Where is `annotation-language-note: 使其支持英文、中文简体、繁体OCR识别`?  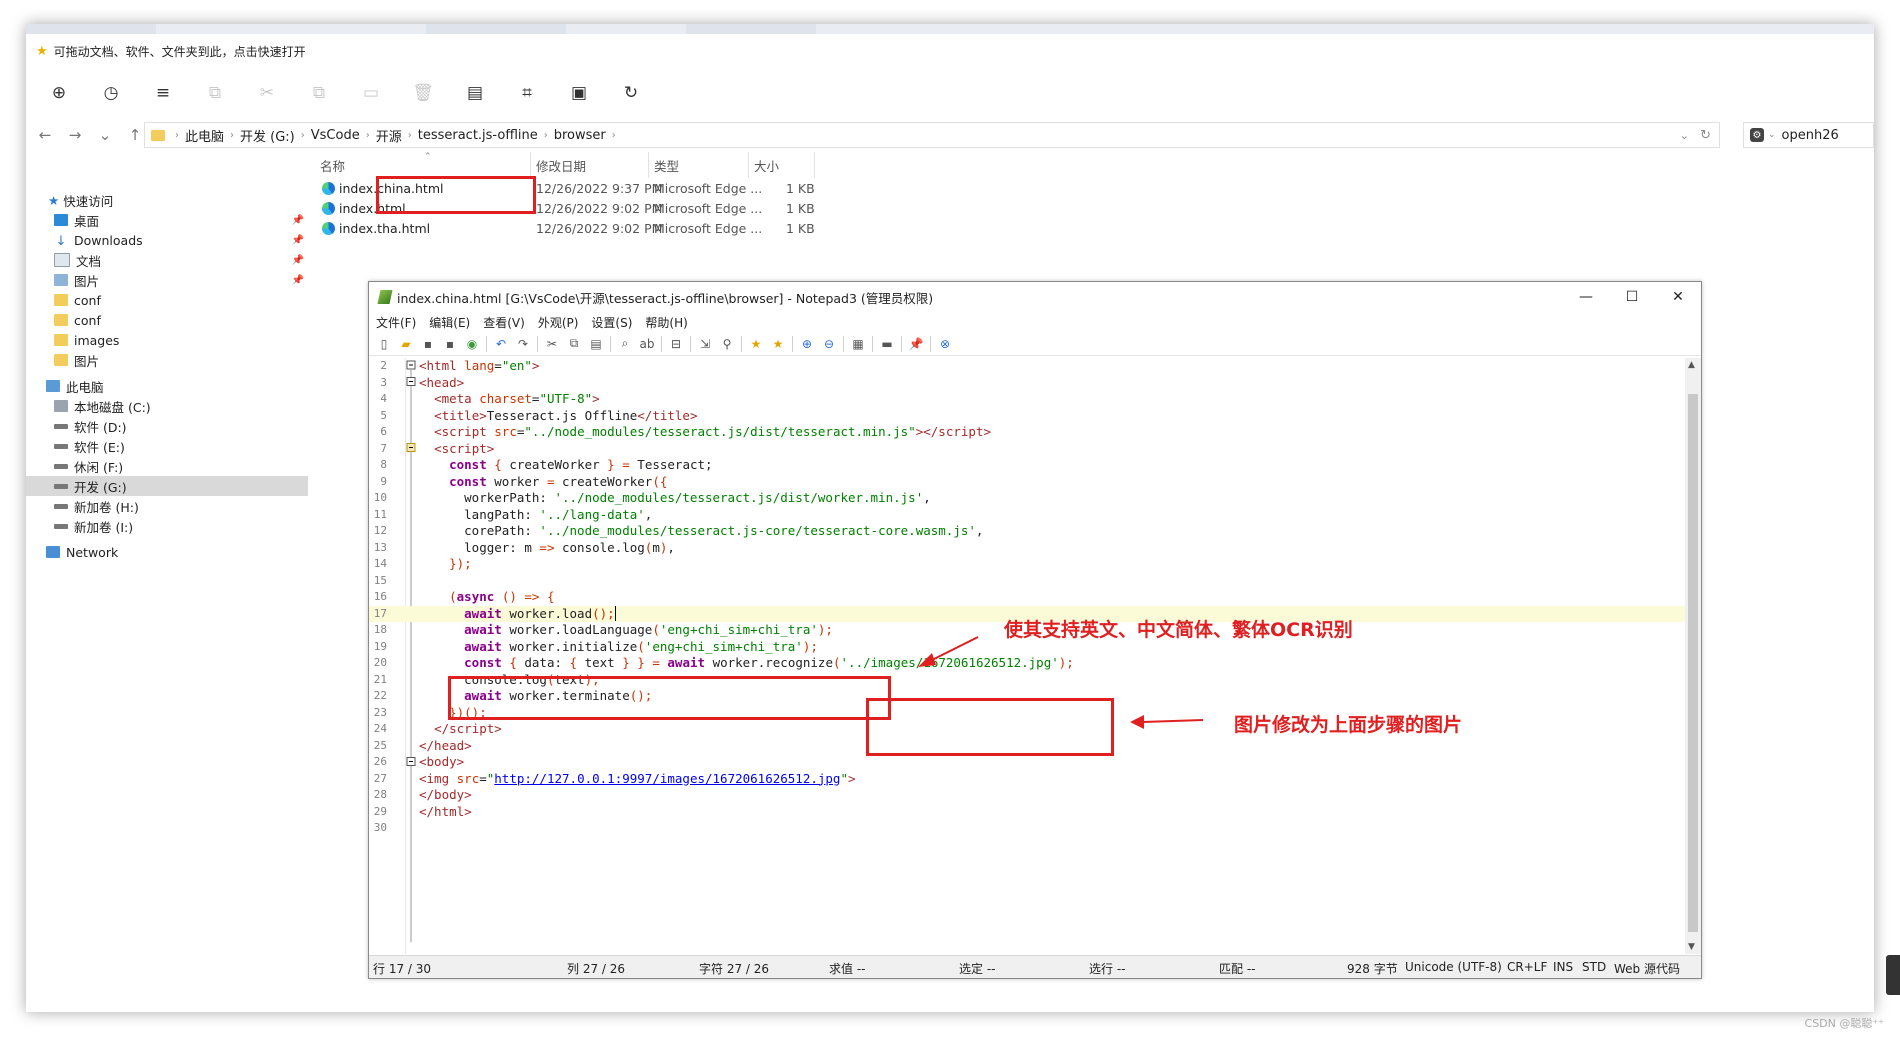 annotation-language-note: 使其支持英文、中文简体、繁体OCR识别 is located at coordinates (1178, 630).